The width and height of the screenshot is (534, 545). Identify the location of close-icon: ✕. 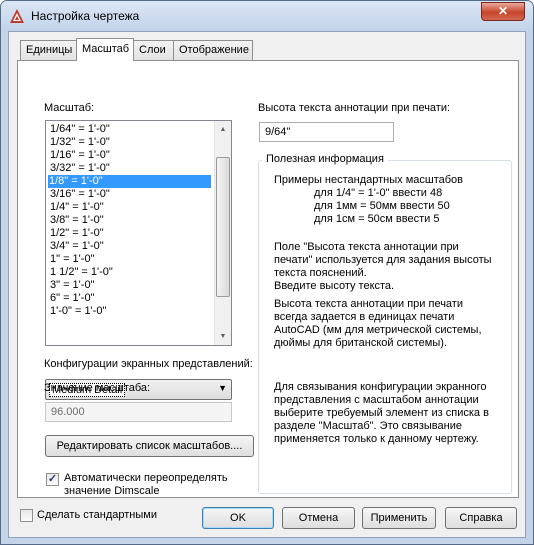
(503, 11).